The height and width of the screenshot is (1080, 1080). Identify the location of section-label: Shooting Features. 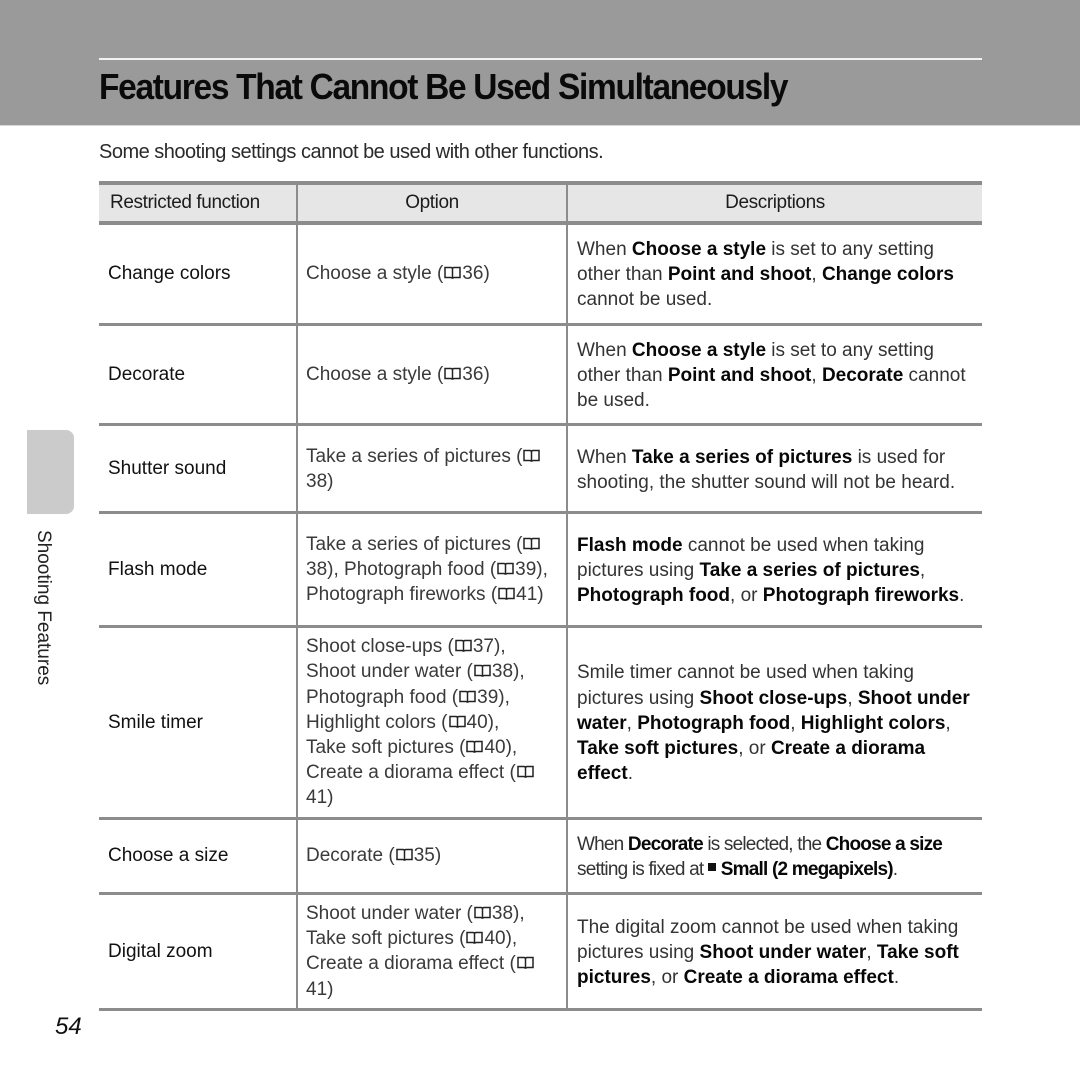
(43, 608).